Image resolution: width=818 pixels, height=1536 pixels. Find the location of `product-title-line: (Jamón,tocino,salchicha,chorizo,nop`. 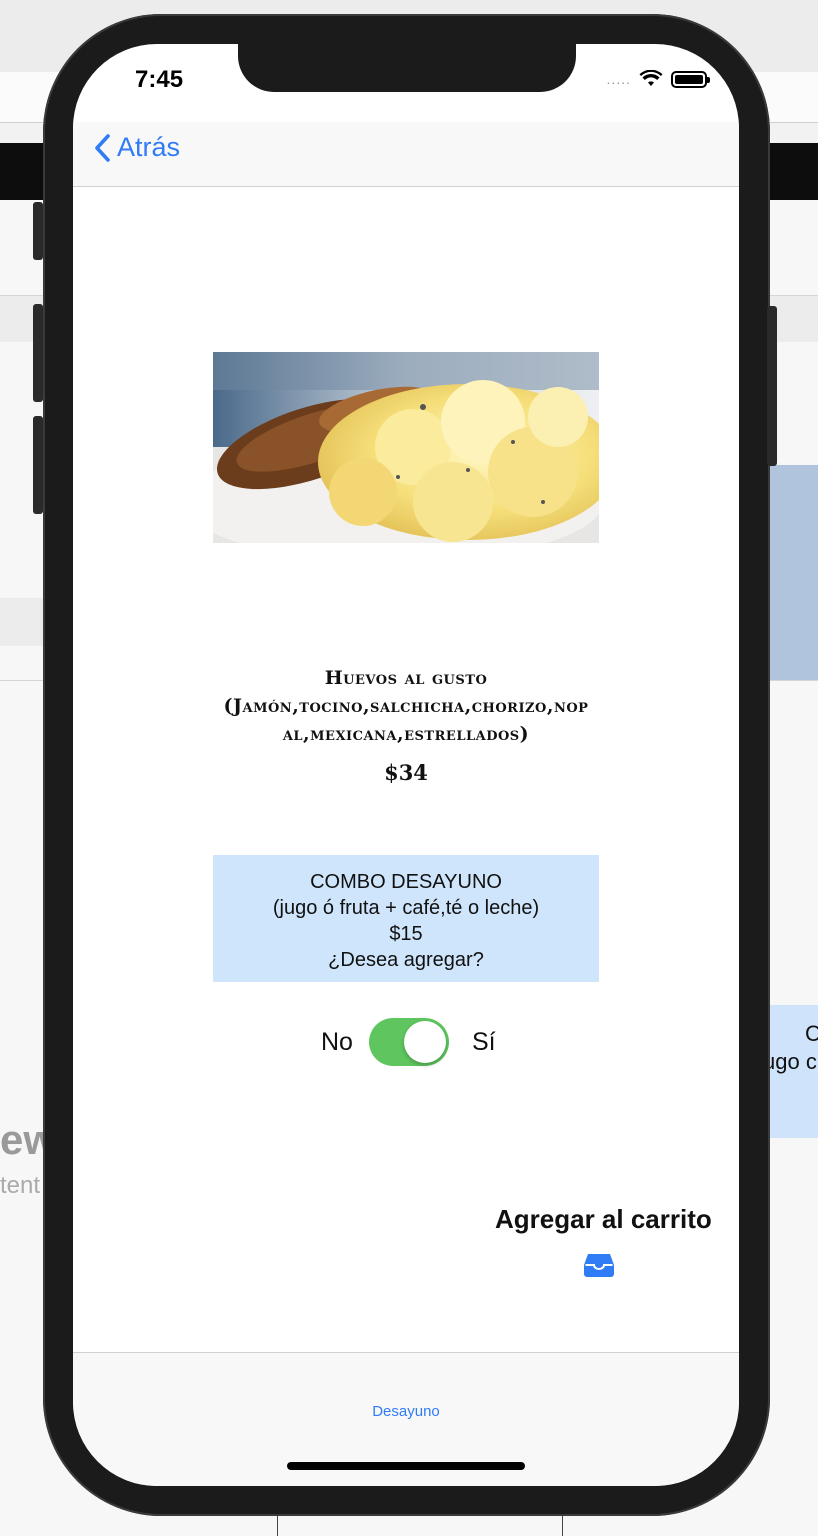

product-title-line: (Jamón,tocino,salchicha,chorizo,nop is located at coordinates (406, 706).